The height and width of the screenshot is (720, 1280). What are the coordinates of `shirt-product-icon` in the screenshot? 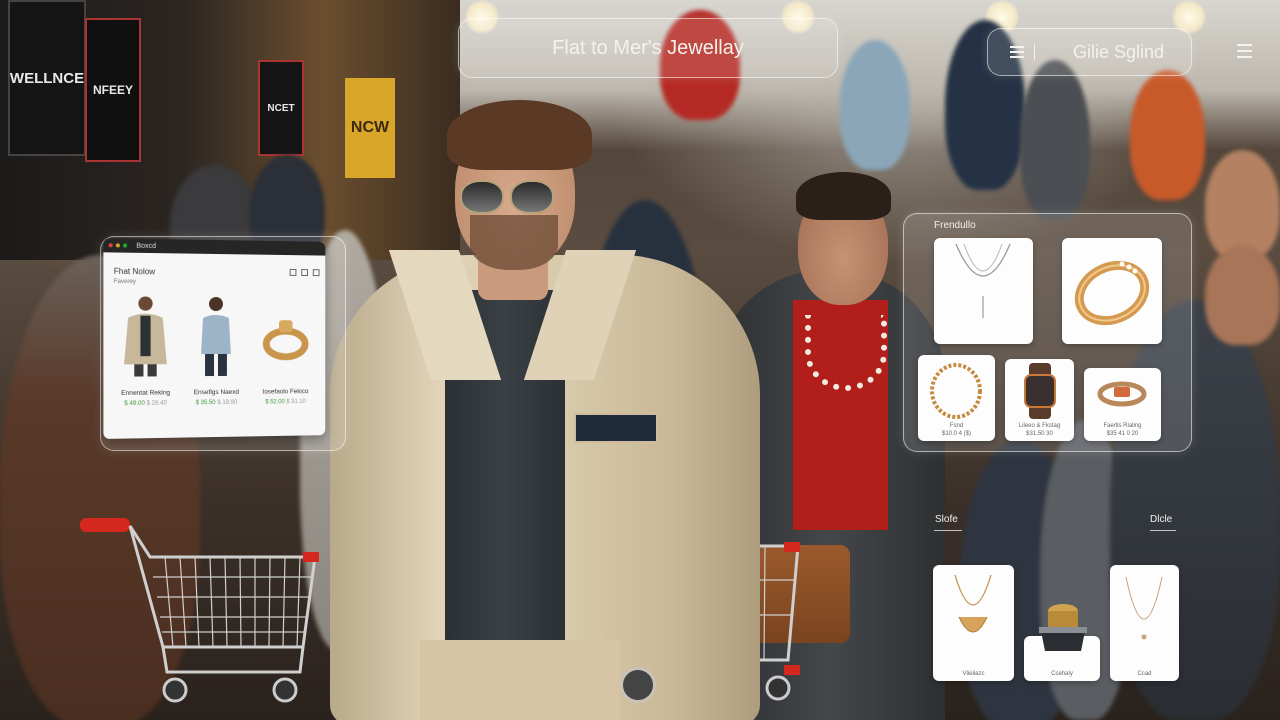 It's located at (216, 334).